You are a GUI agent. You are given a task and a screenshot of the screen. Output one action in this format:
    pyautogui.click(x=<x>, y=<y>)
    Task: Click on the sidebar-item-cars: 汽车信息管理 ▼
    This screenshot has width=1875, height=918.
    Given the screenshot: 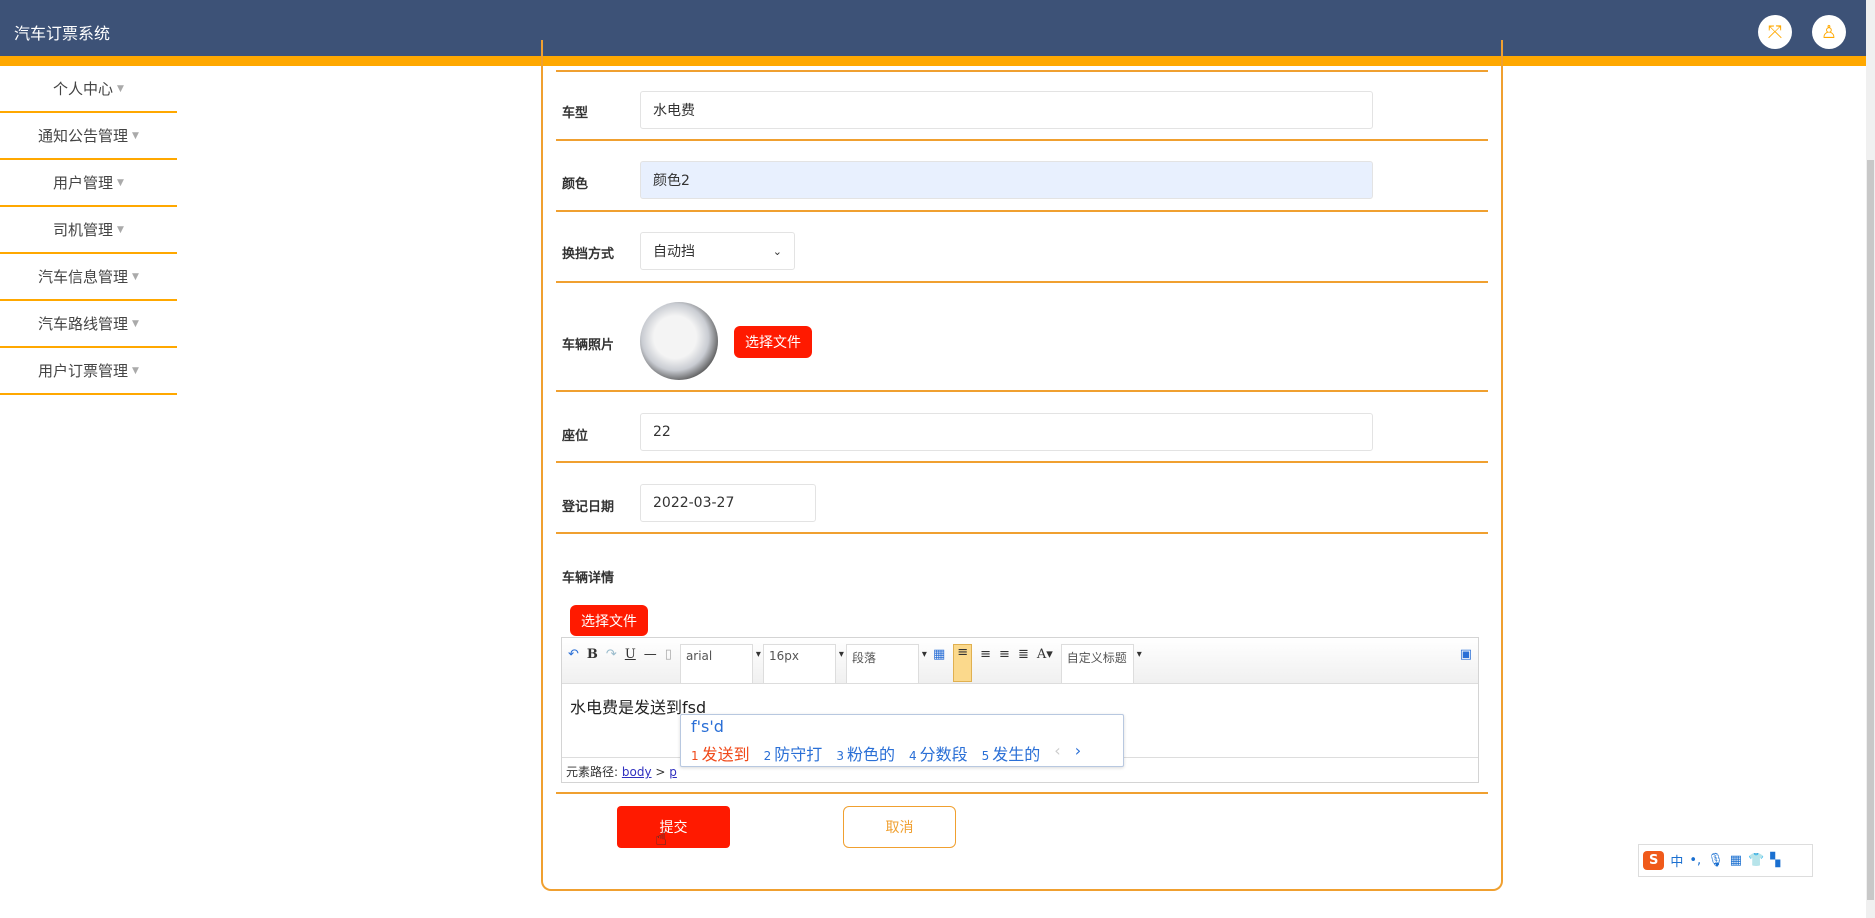 What is the action you would take?
    pyautogui.click(x=88, y=277)
    